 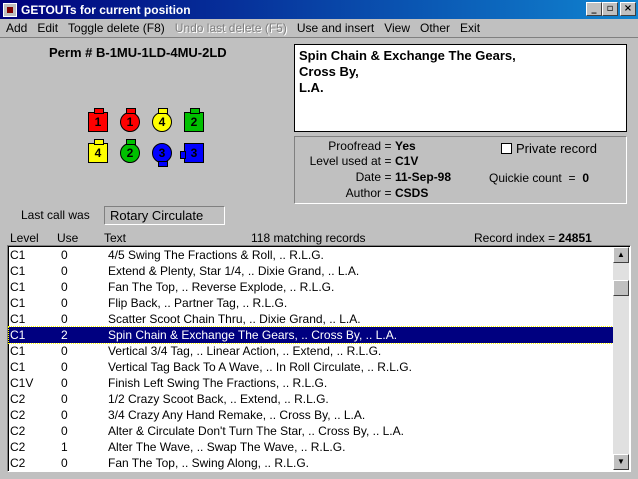 What do you see at coordinates (312, 303) in the screenshot?
I see `table-row: C1 0 Flip Back, .. Partner Tag, .. R.L.G.` at bounding box center [312, 303].